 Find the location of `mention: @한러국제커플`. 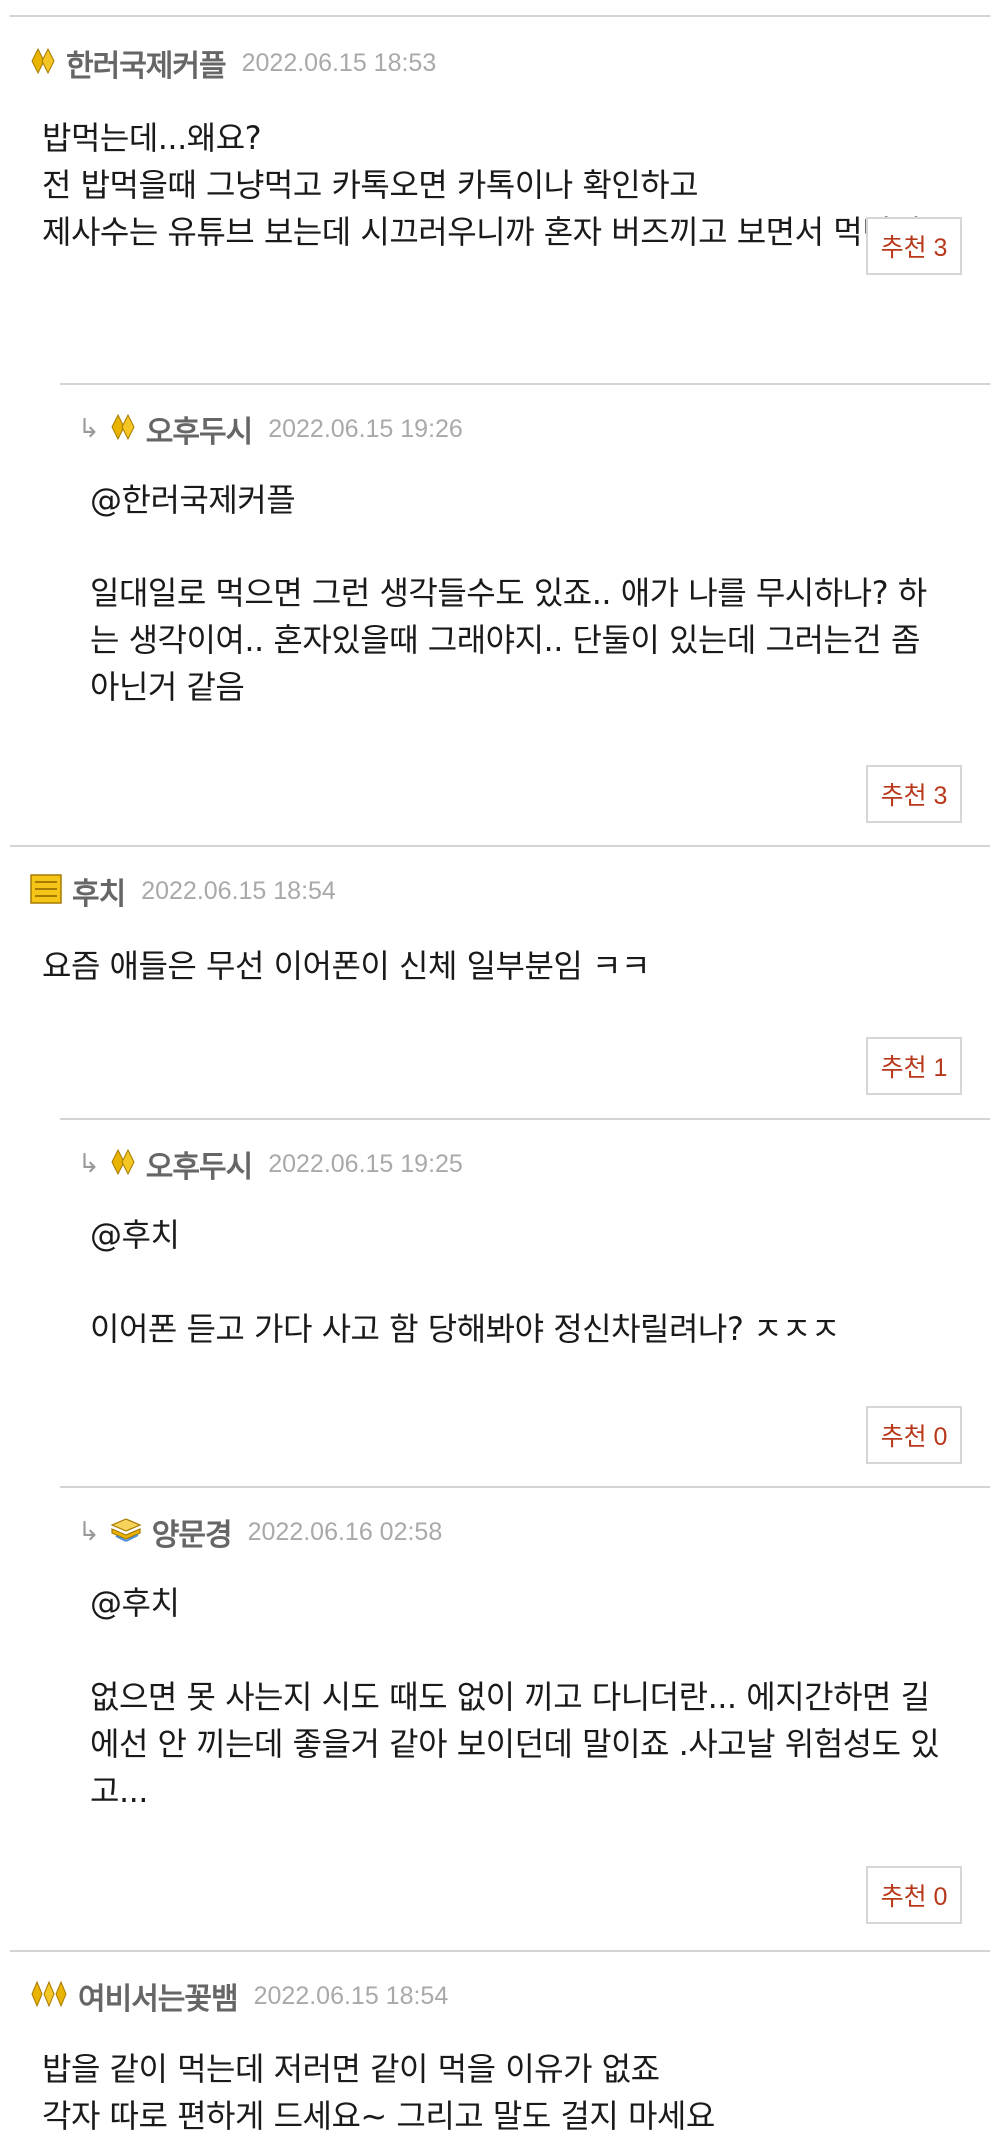

mention: @한러국제커플 is located at coordinates (193, 500).